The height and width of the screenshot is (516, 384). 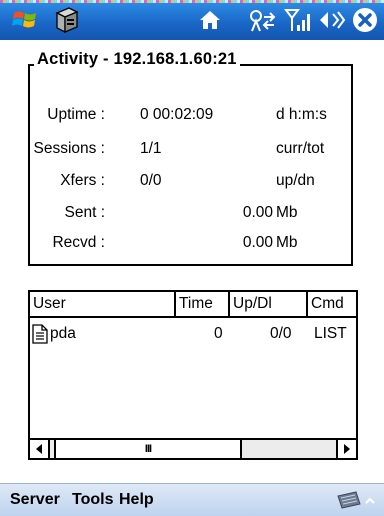 I want to click on windows-start-icon, so click(x=25, y=20).